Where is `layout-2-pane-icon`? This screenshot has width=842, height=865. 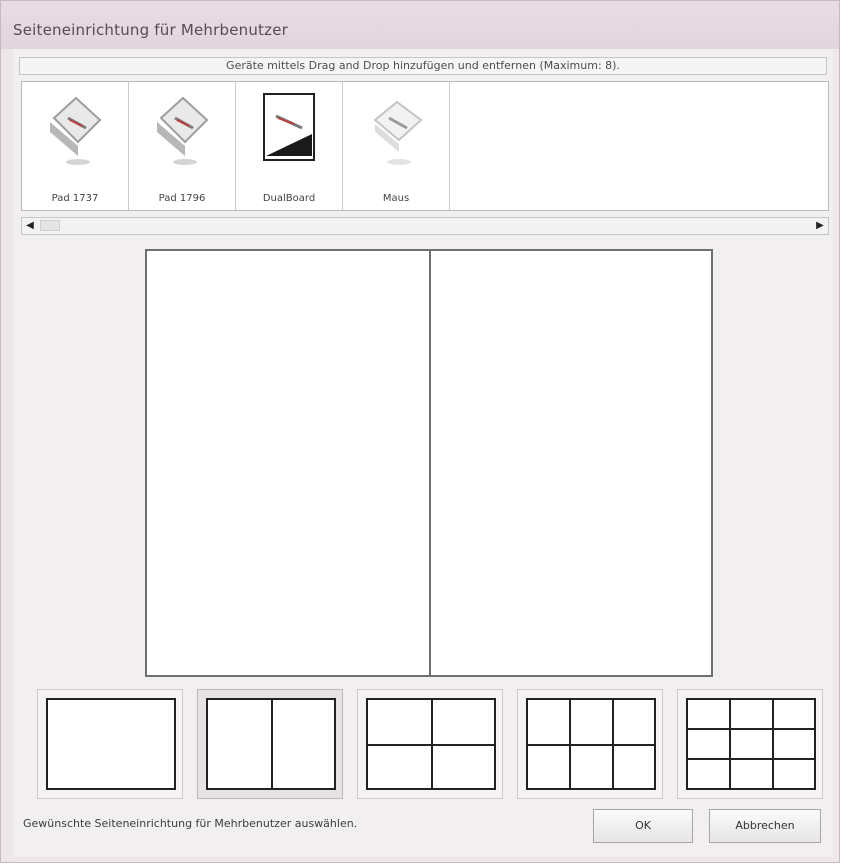
layout-2-pane-icon is located at coordinates (271, 744).